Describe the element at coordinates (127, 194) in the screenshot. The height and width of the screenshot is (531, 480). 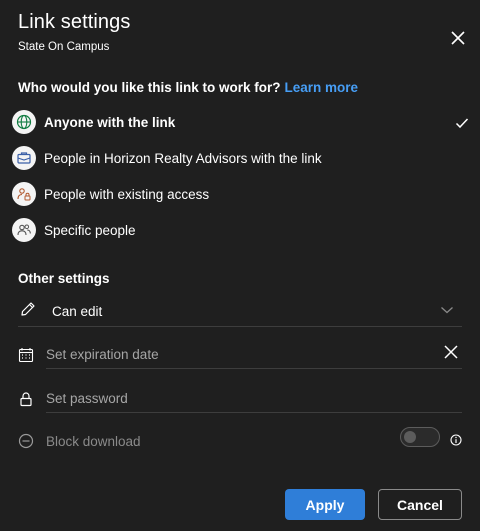
I see `option-label: People with existing access` at that location.